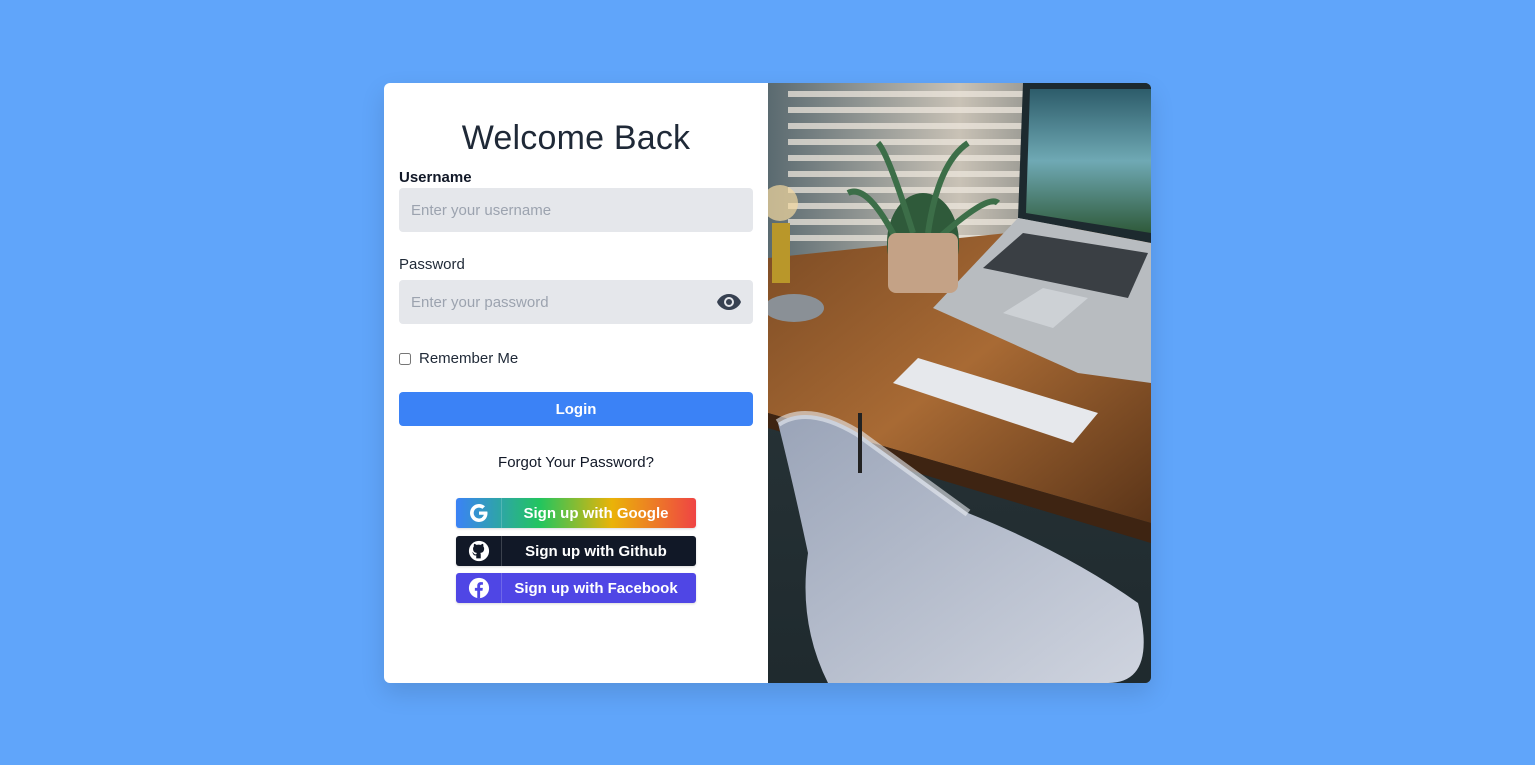 The image size is (1535, 765). I want to click on github-icon, so click(479, 551).